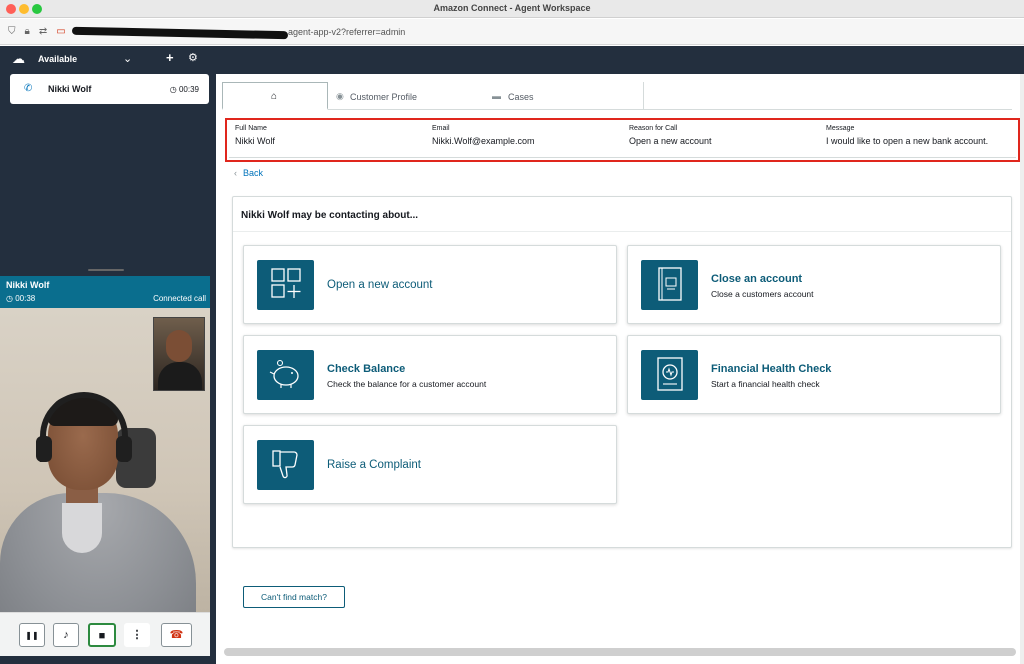 The image size is (1024, 664). I want to click on more-options-icon: ⋮, so click(137, 635).